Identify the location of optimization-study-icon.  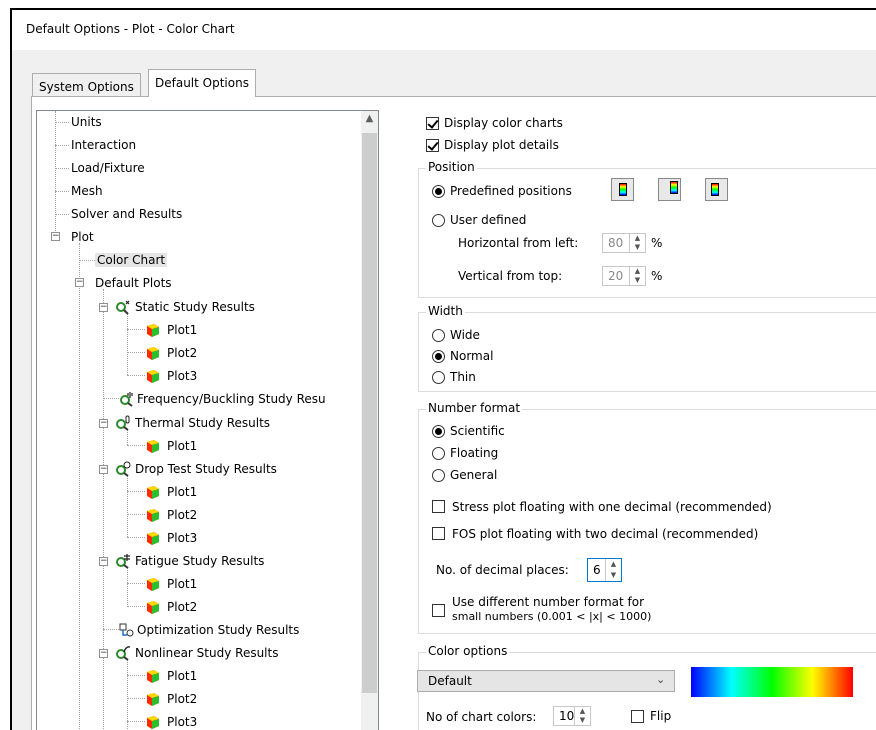
(126, 630).